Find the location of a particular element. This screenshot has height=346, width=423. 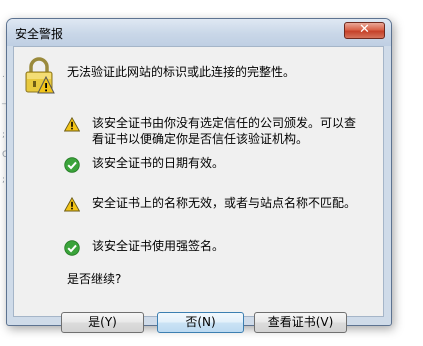

alert-headline: 无法验证此网站的标识或此连接的完整性。 is located at coordinates (181, 72).